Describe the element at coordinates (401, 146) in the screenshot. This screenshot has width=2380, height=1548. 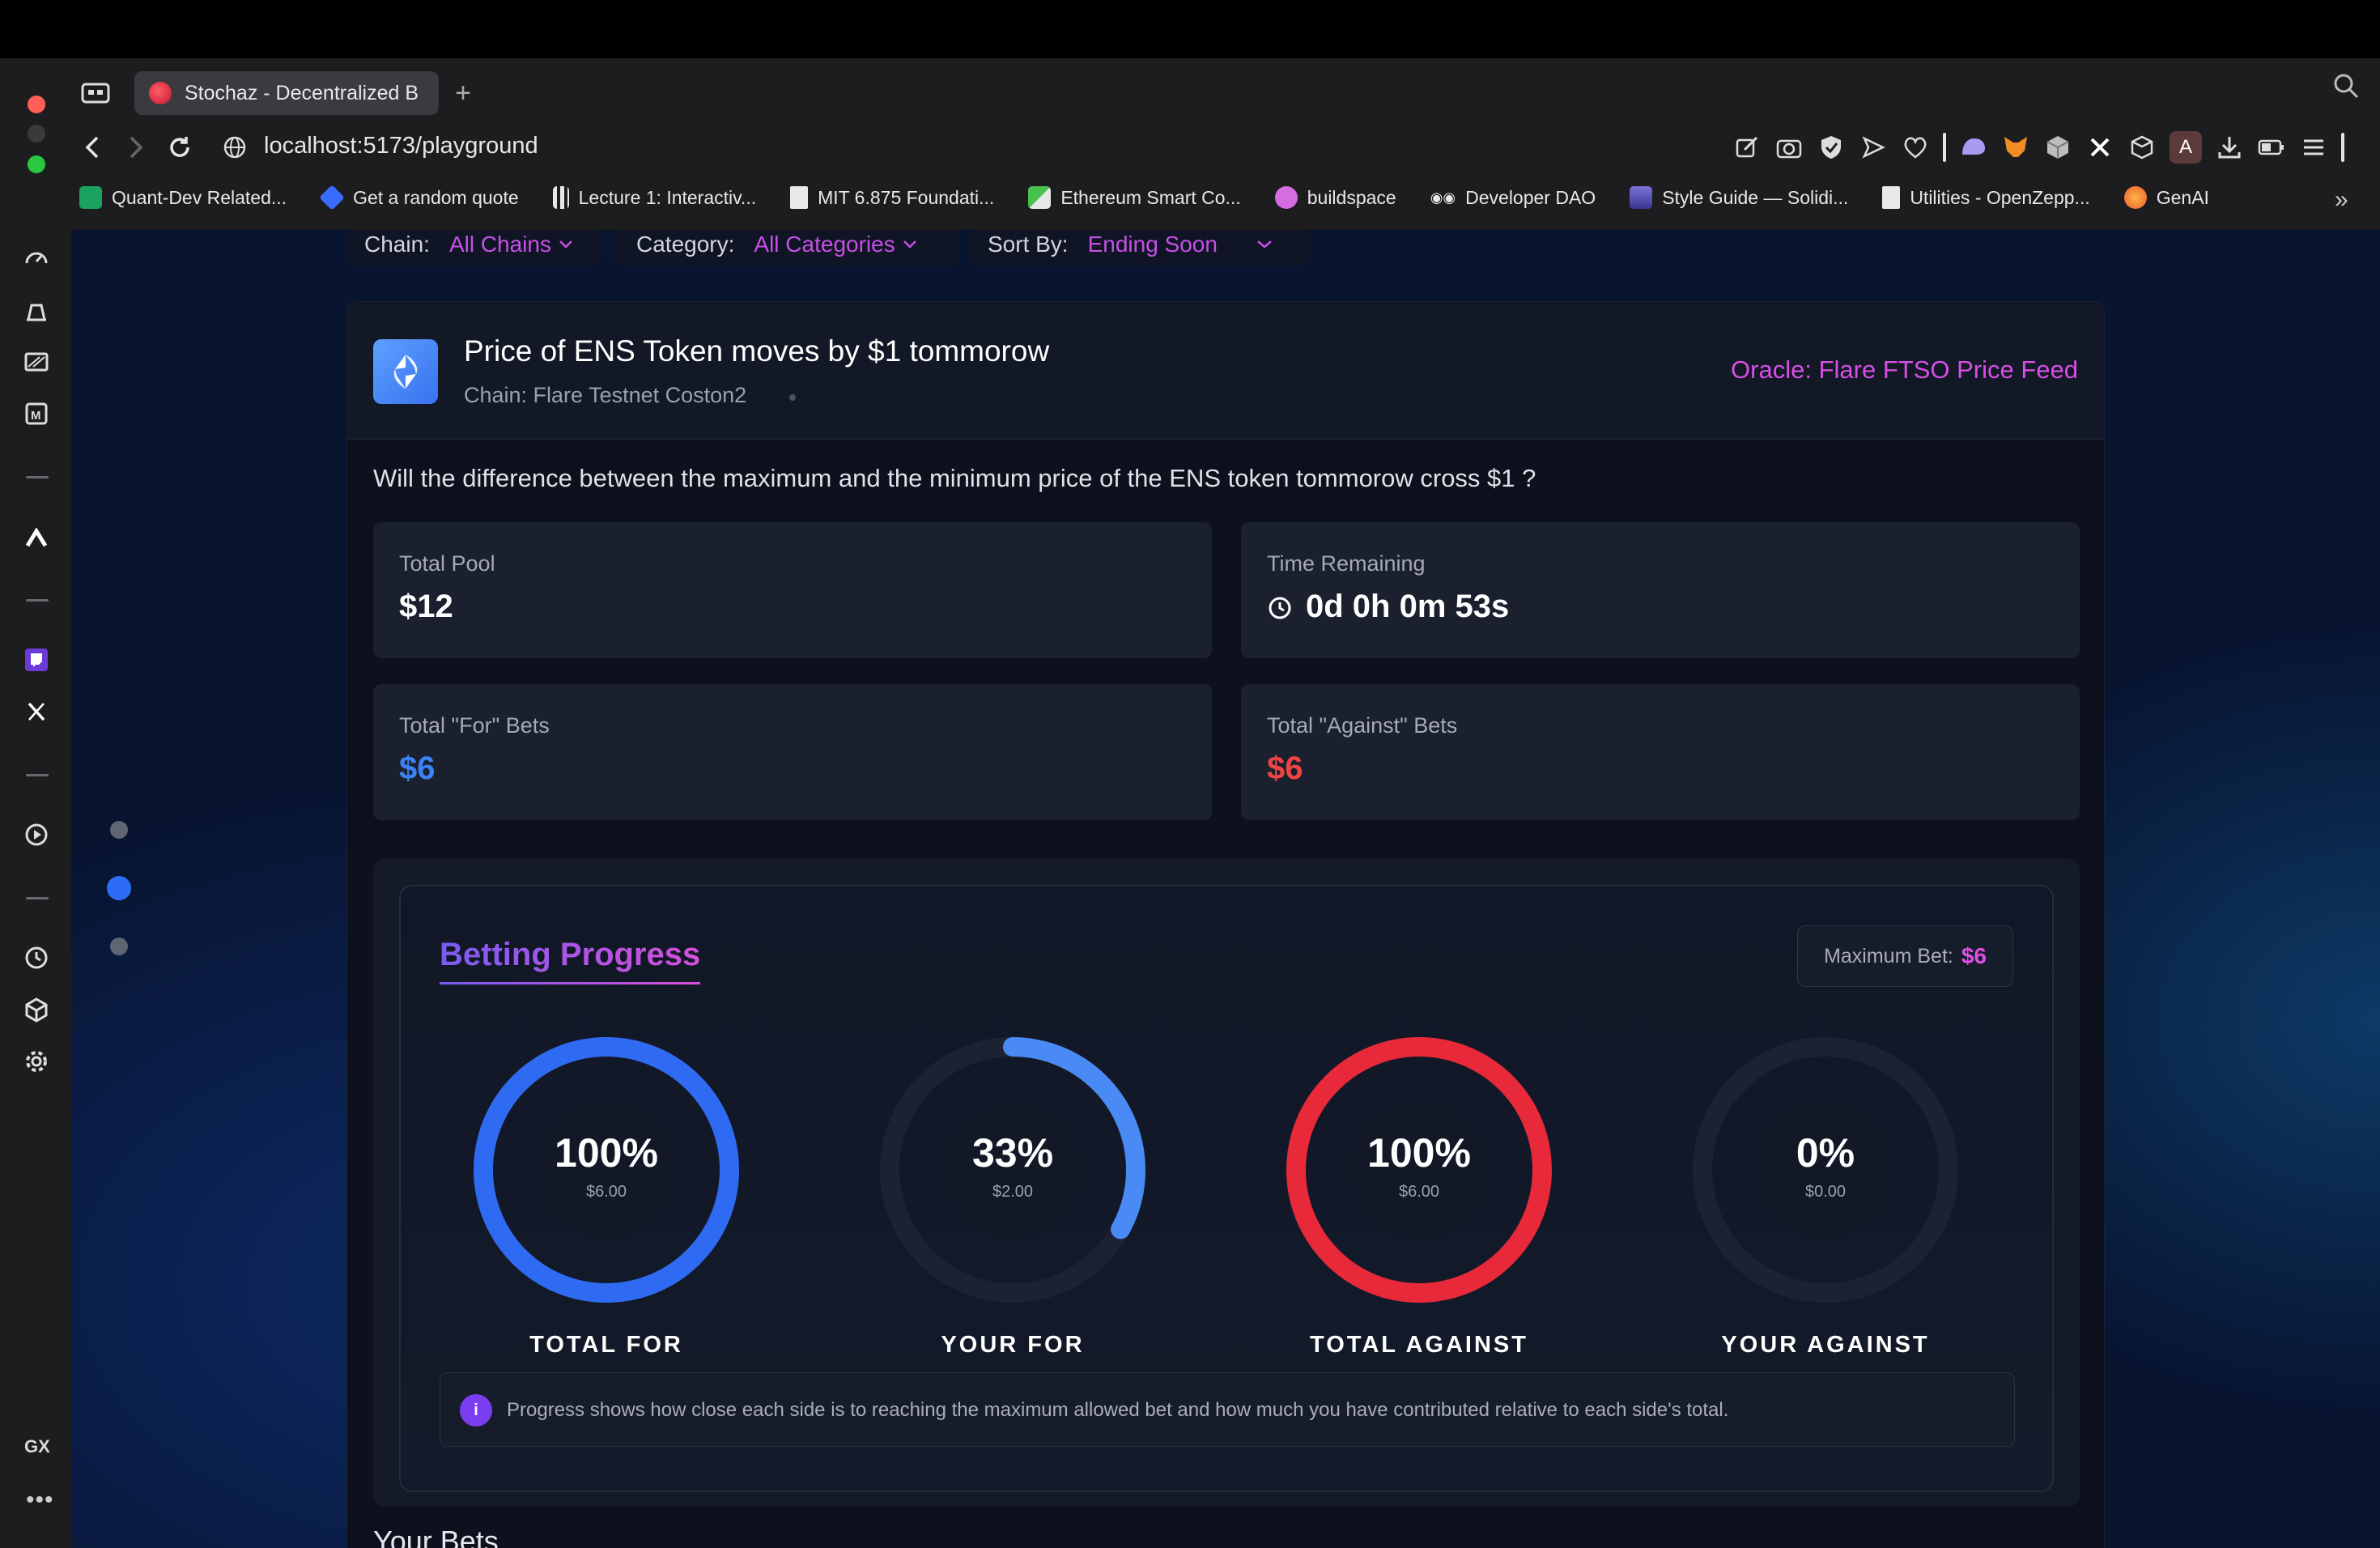
I see `address-bar: localhost:5173/playground` at that location.